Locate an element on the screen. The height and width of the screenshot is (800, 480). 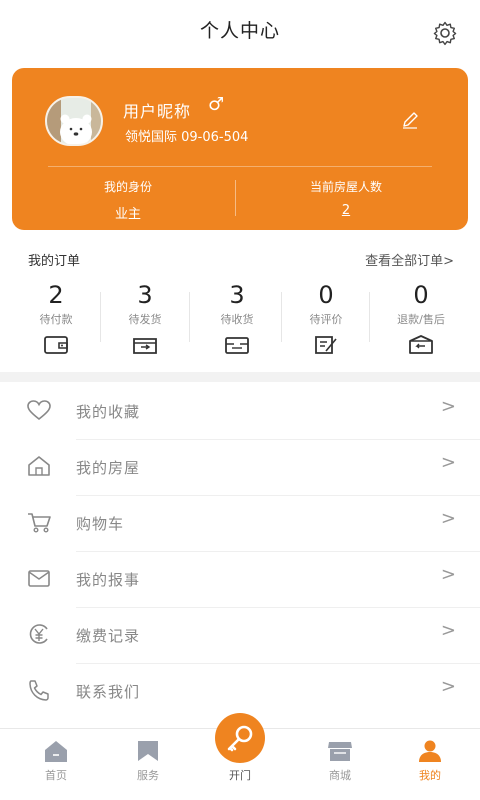
mail-icon is located at coordinates (39, 578).